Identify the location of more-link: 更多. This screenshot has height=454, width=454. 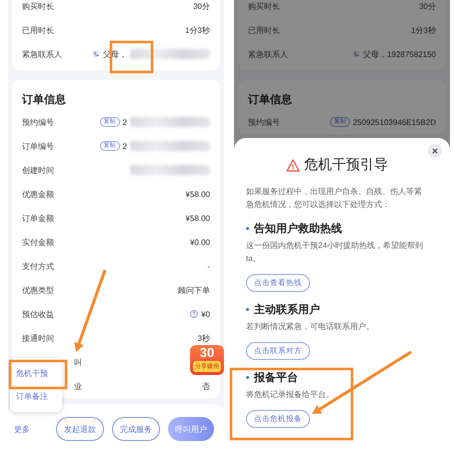
(22, 429).